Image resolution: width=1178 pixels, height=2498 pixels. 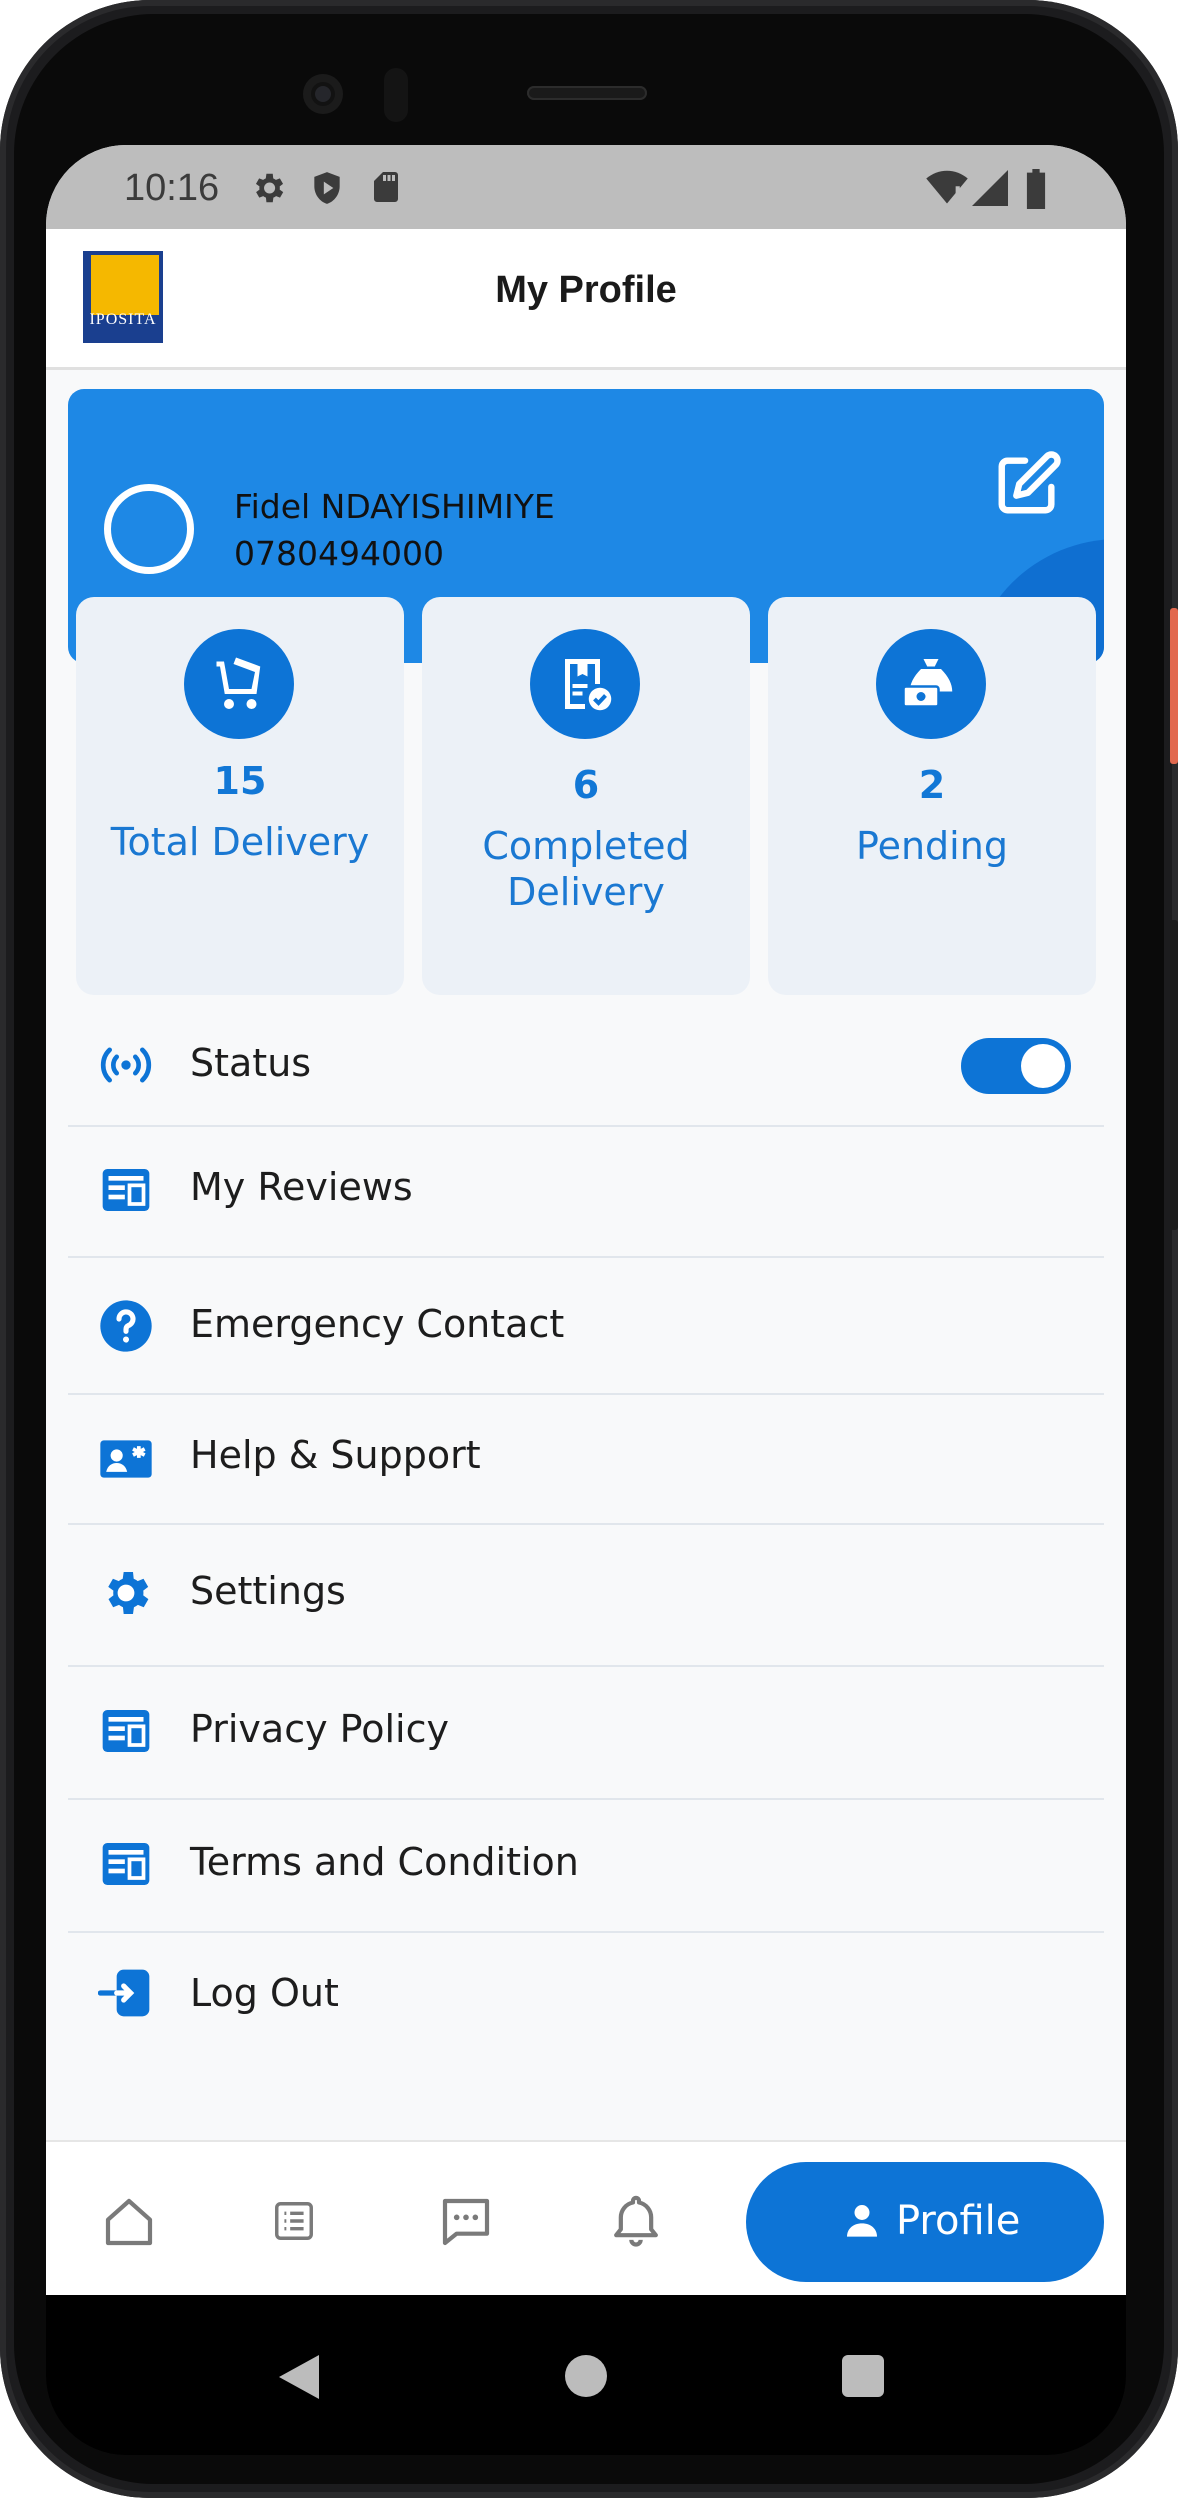 What do you see at coordinates (947, 187) in the screenshot?
I see `wifi-status-icon` at bounding box center [947, 187].